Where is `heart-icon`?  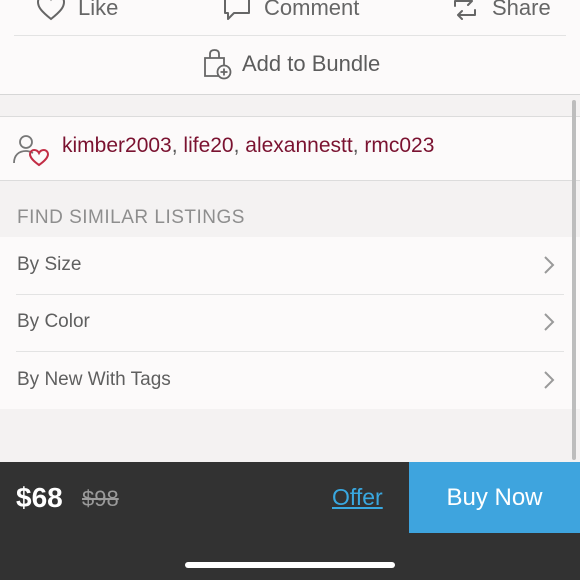 heart-icon is located at coordinates (51, 10).